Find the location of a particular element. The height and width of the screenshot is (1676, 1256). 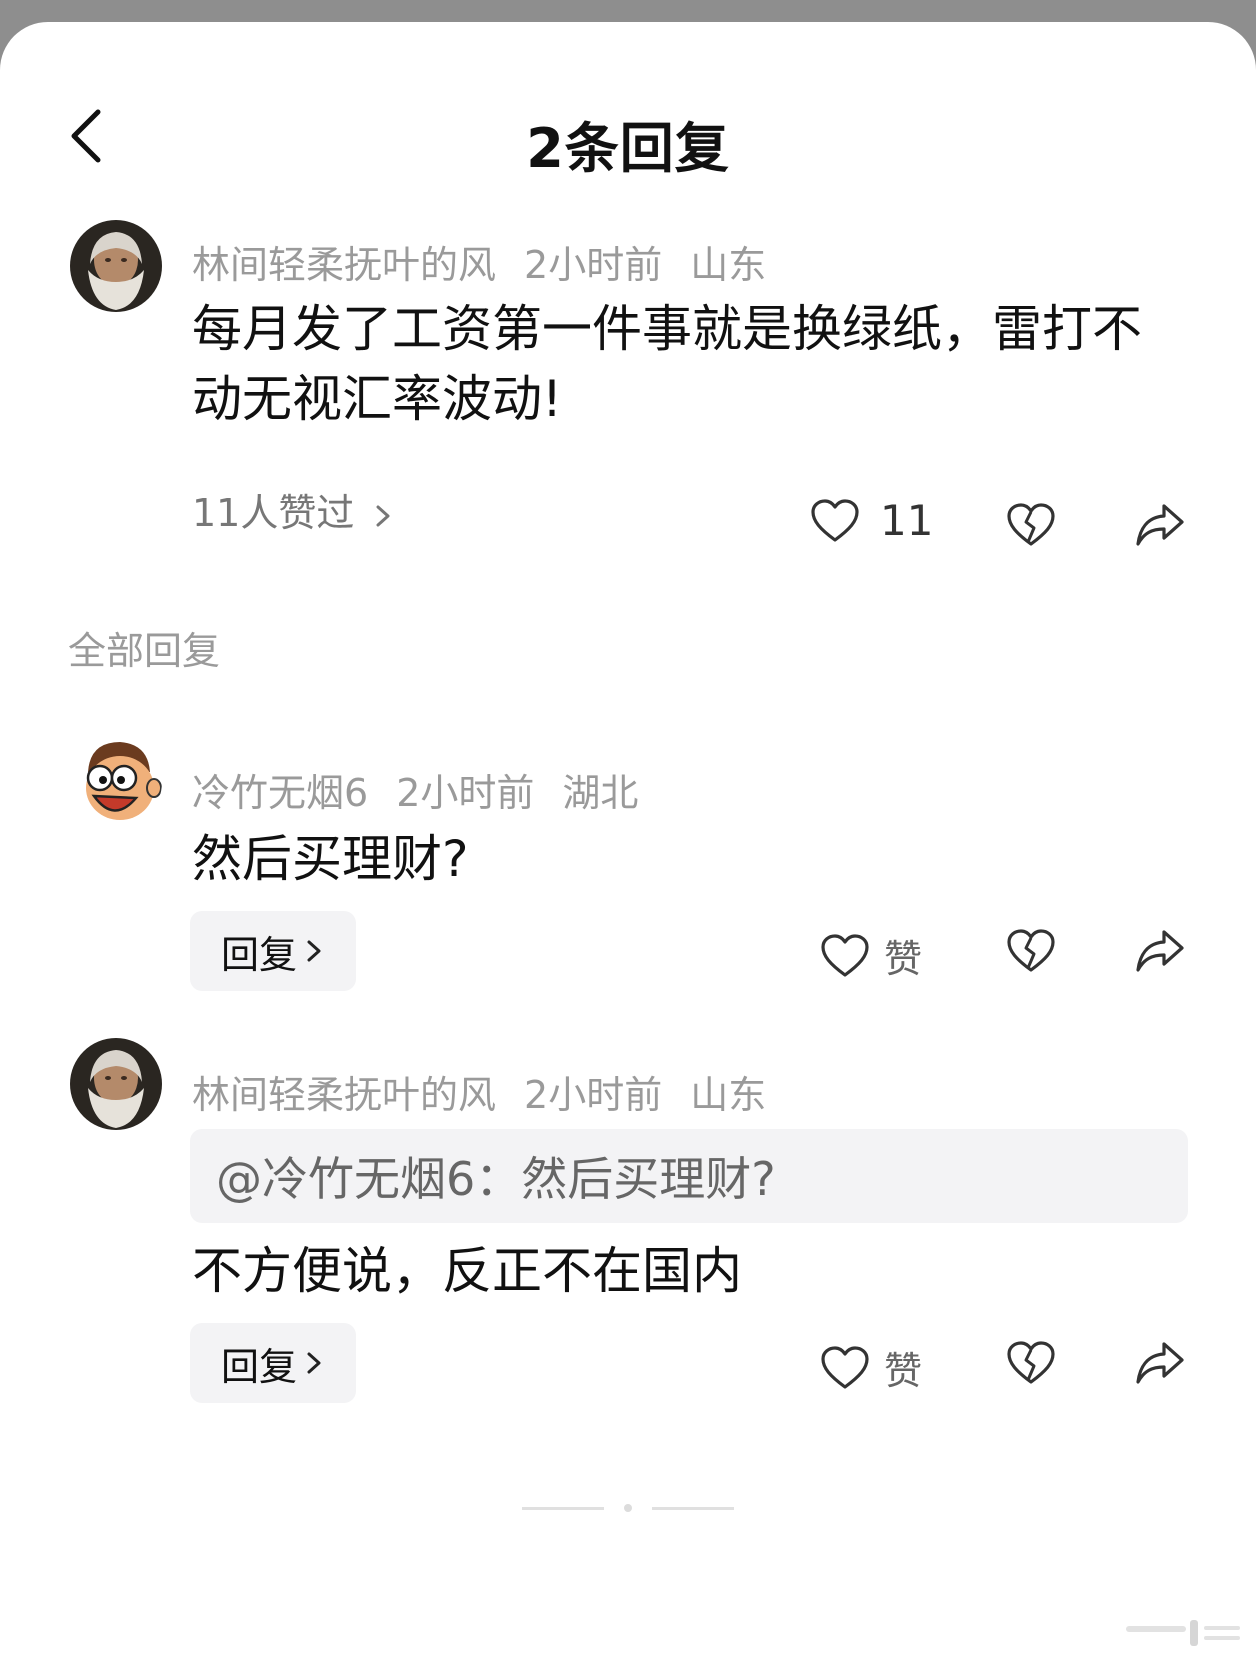

reply-meta: 冷竹无烟6 2小时前 湖北 is located at coordinates (429, 789).